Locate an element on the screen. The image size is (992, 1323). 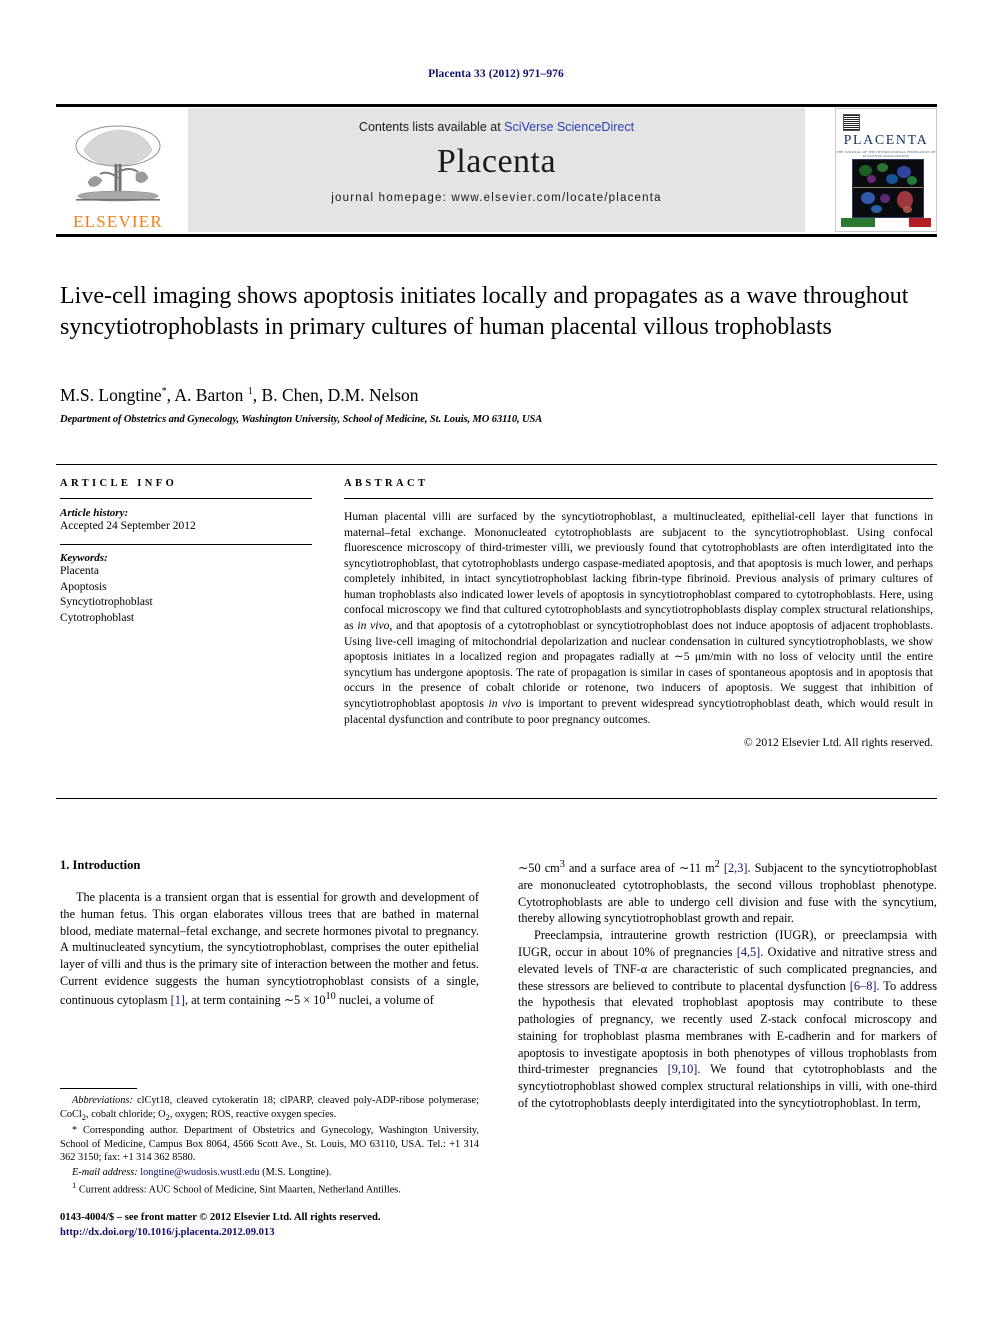
article-info-divider is located at coordinates (186, 545).